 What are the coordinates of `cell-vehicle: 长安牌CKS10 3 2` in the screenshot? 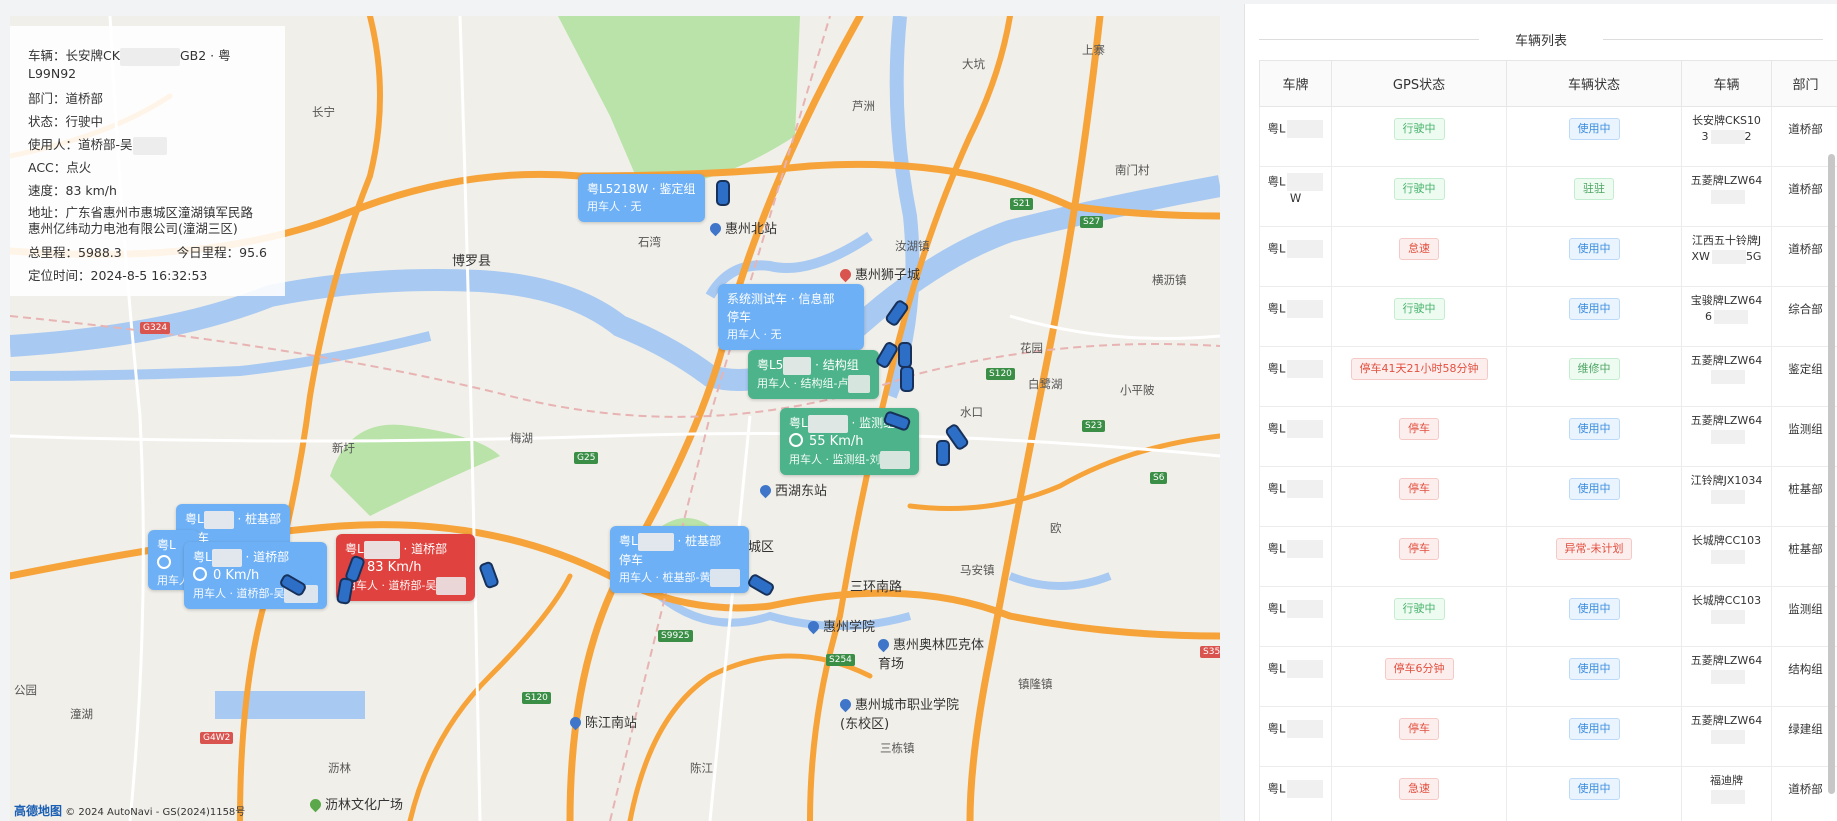 It's located at (1726, 128).